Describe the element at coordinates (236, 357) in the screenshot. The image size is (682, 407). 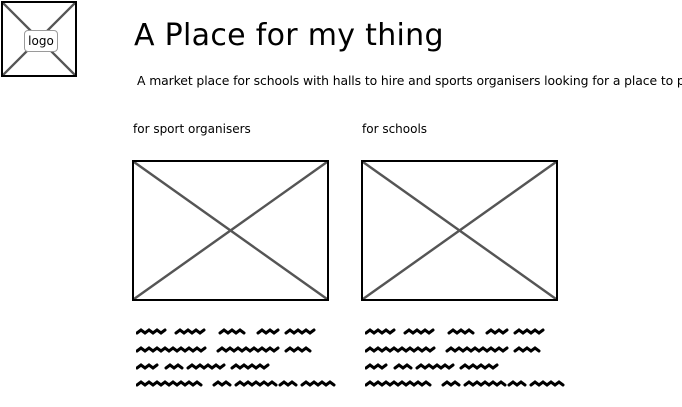
I see `sport-organisers-text-scribble` at that location.